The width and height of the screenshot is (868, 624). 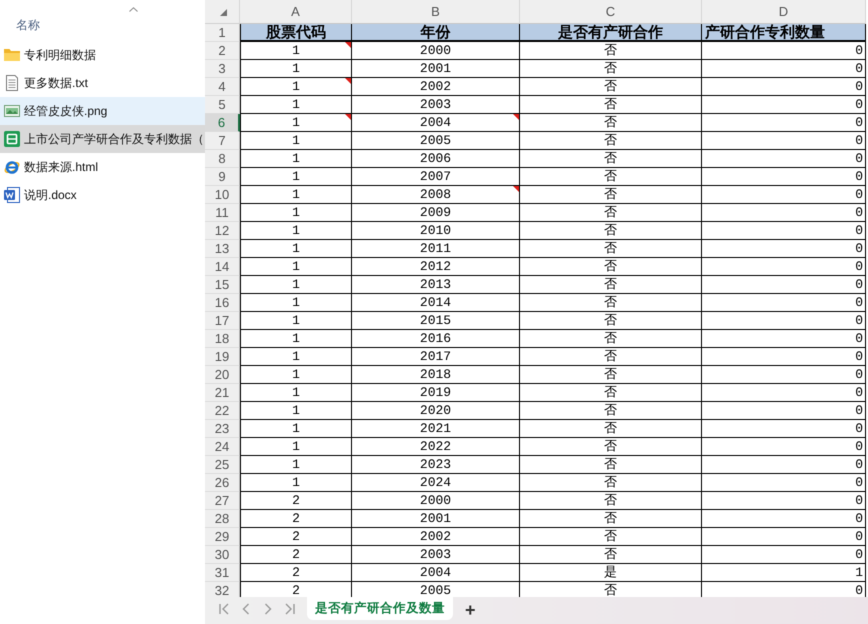 I want to click on corner-triangle-icon, so click(x=223, y=12).